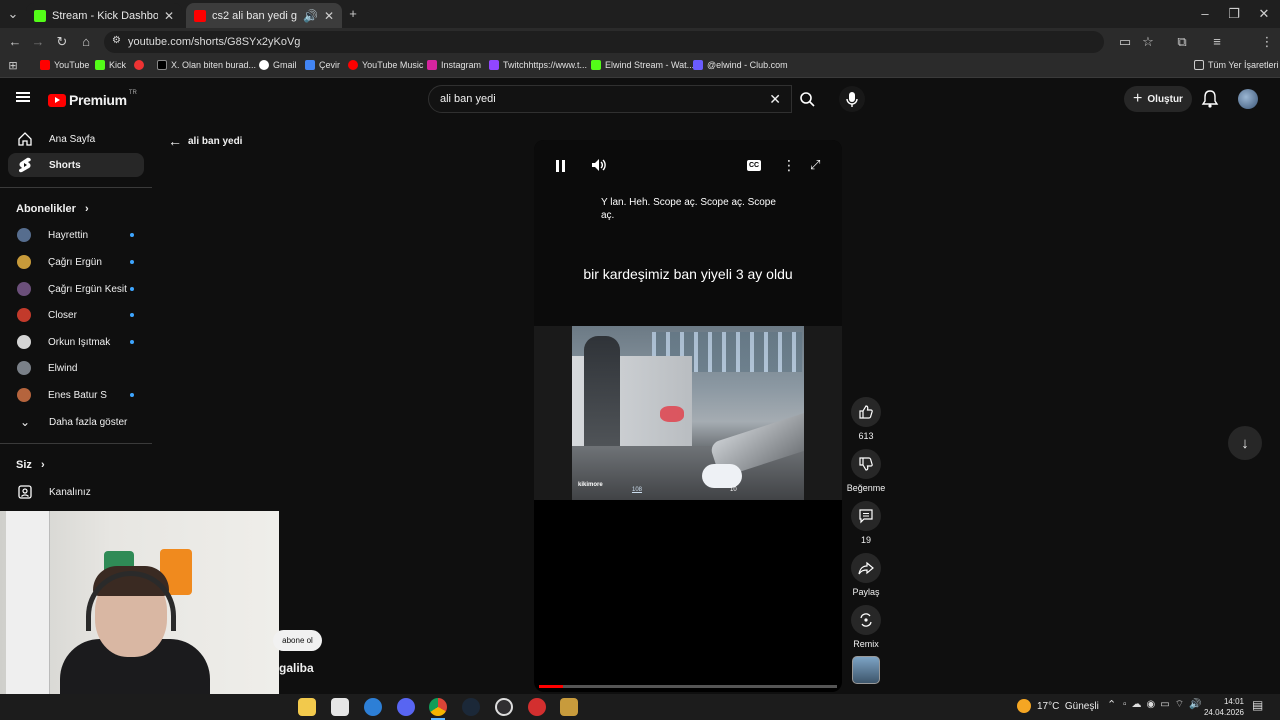  What do you see at coordinates (599, 167) in the screenshot?
I see `volume-icon` at bounding box center [599, 167].